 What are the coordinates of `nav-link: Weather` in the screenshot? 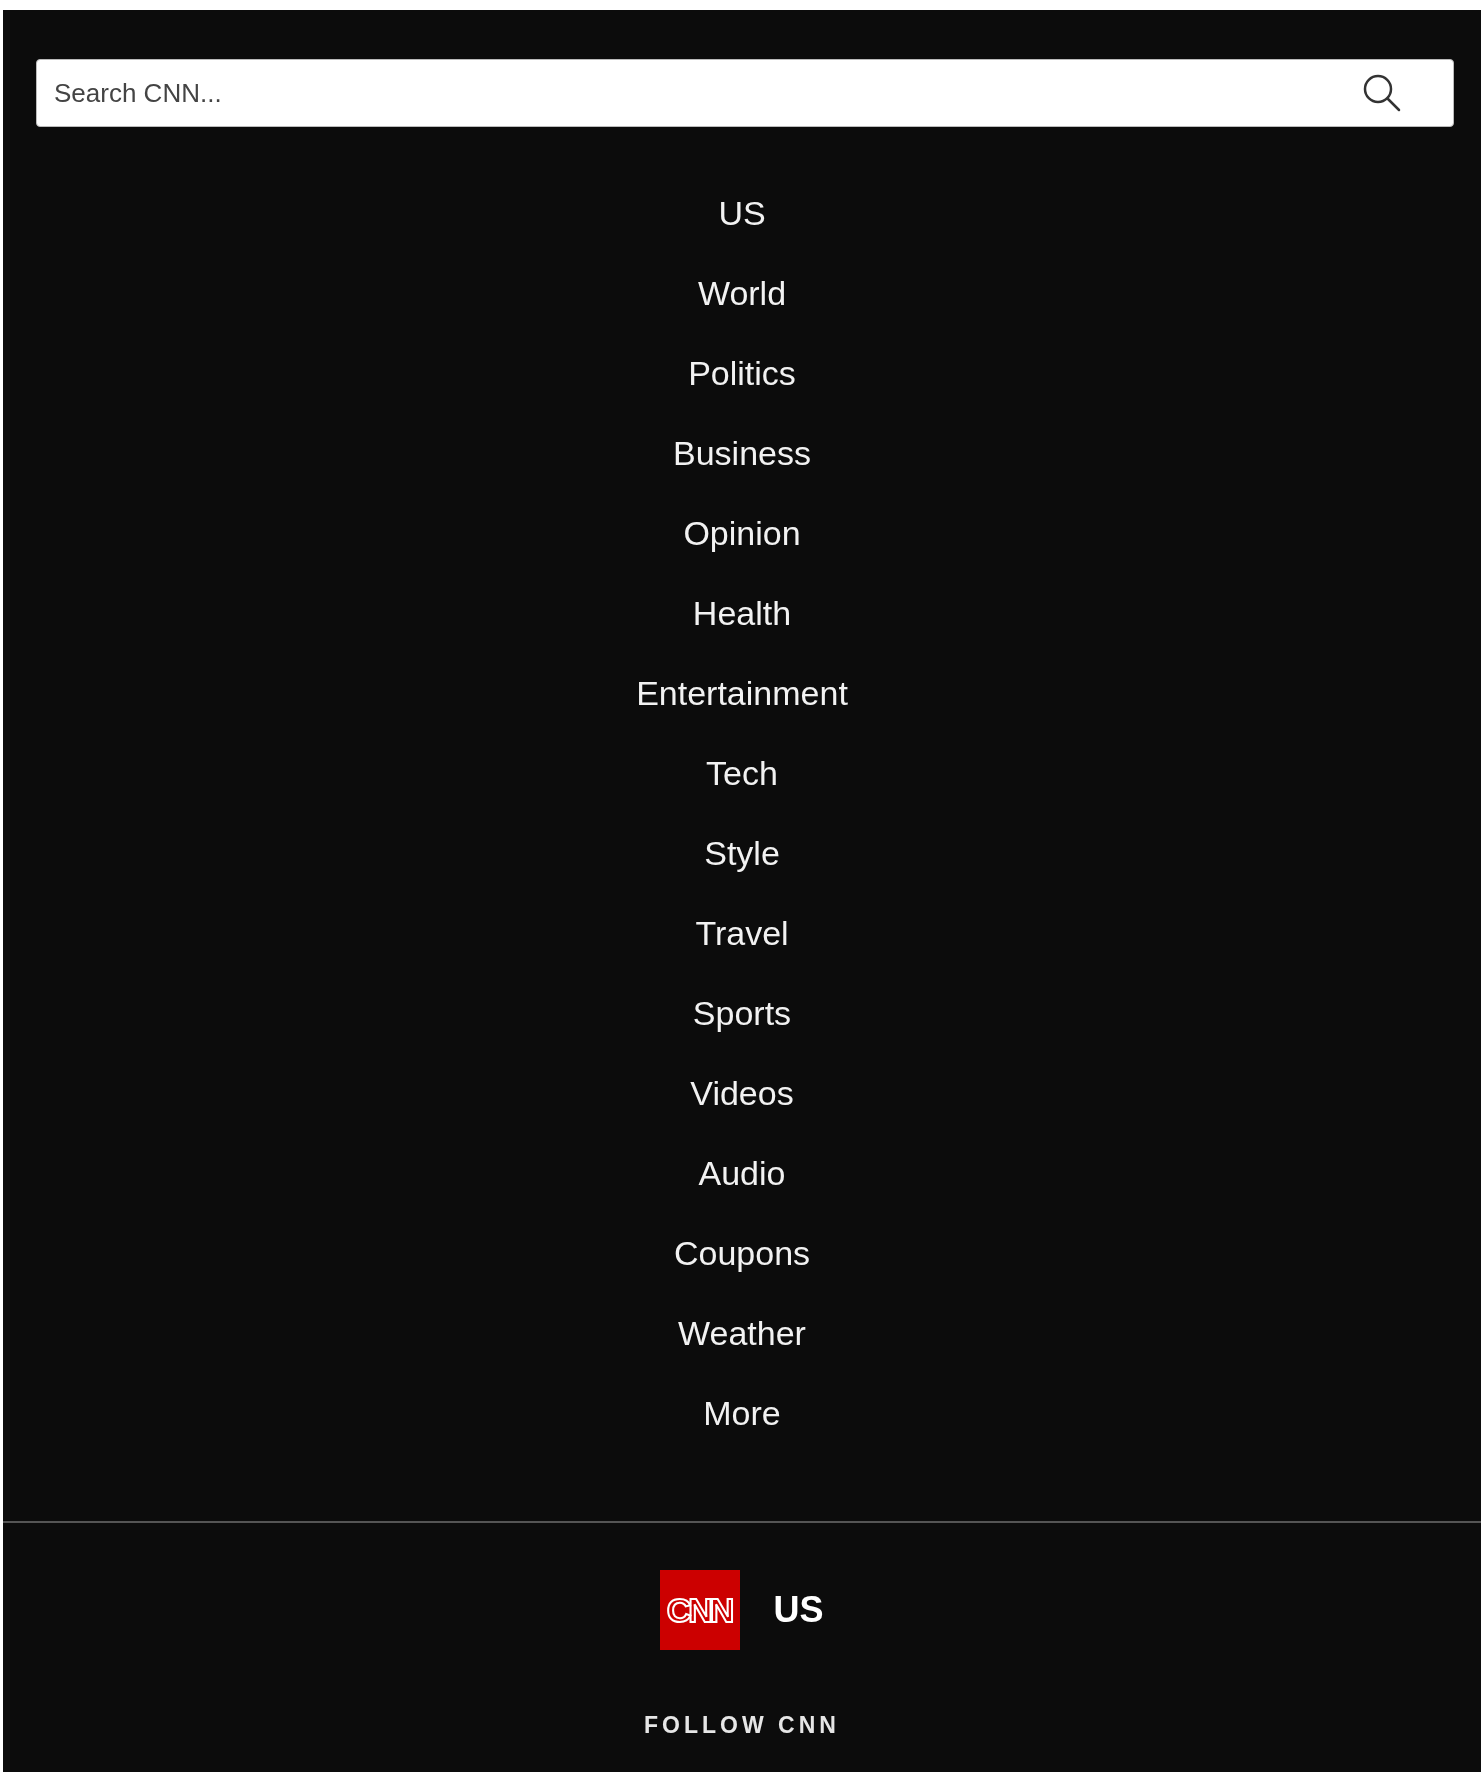 It's located at (742, 1333).